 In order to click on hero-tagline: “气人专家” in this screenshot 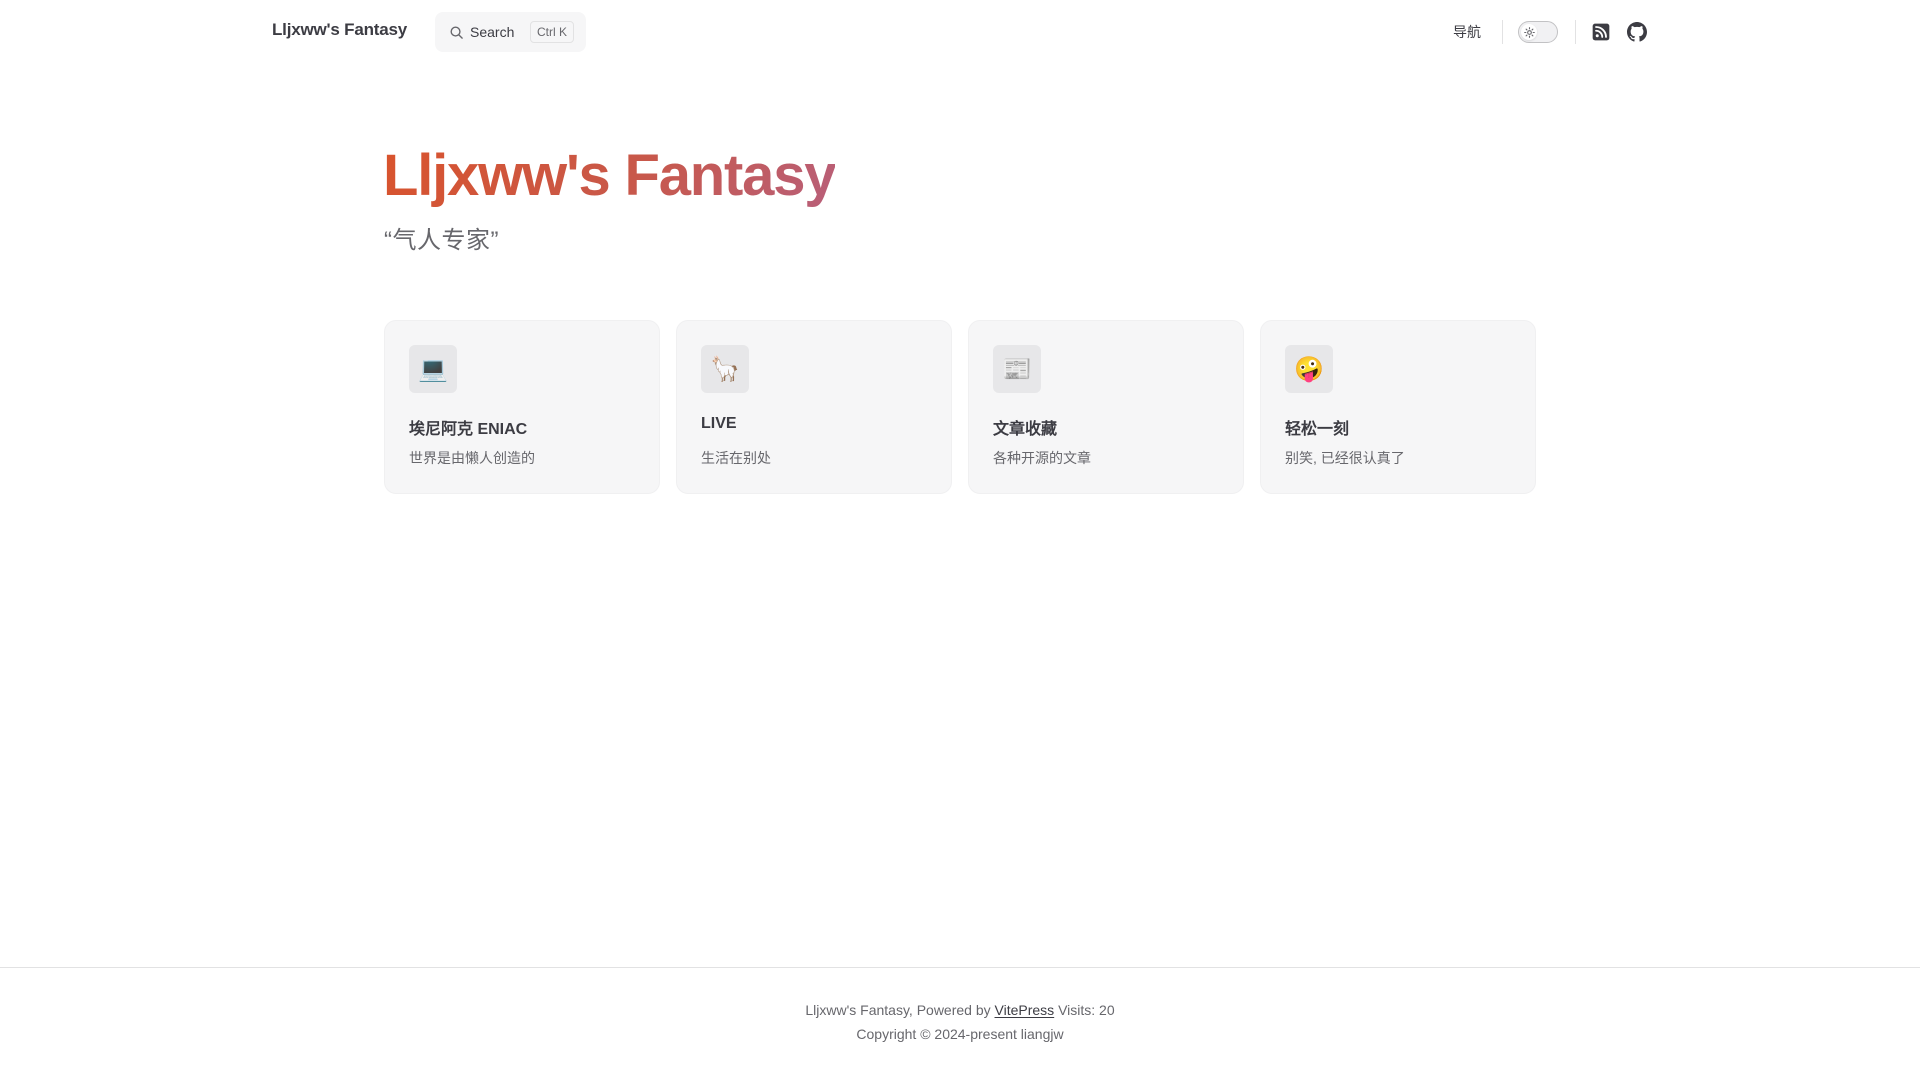, I will do `click(441, 240)`.